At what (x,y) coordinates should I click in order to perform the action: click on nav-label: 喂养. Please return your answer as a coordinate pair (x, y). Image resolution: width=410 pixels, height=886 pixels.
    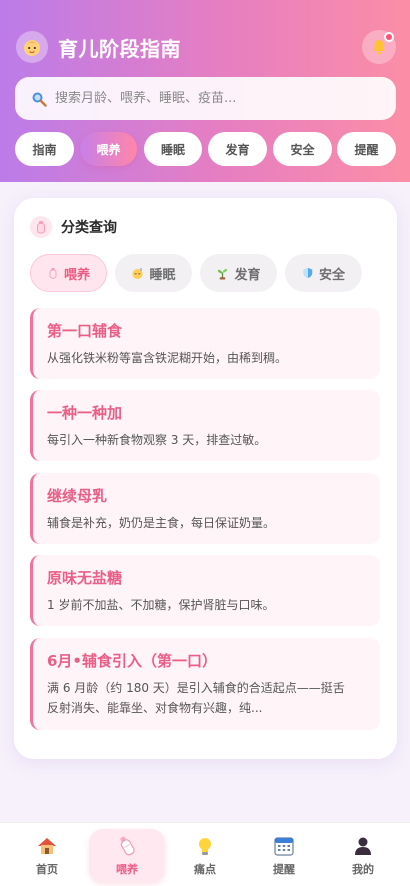
    Looking at the image, I should click on (127, 869).